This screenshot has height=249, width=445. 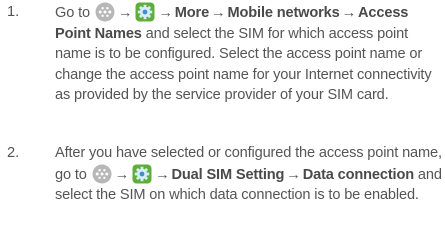 I want to click on step-number: 1., so click(x=13, y=12).